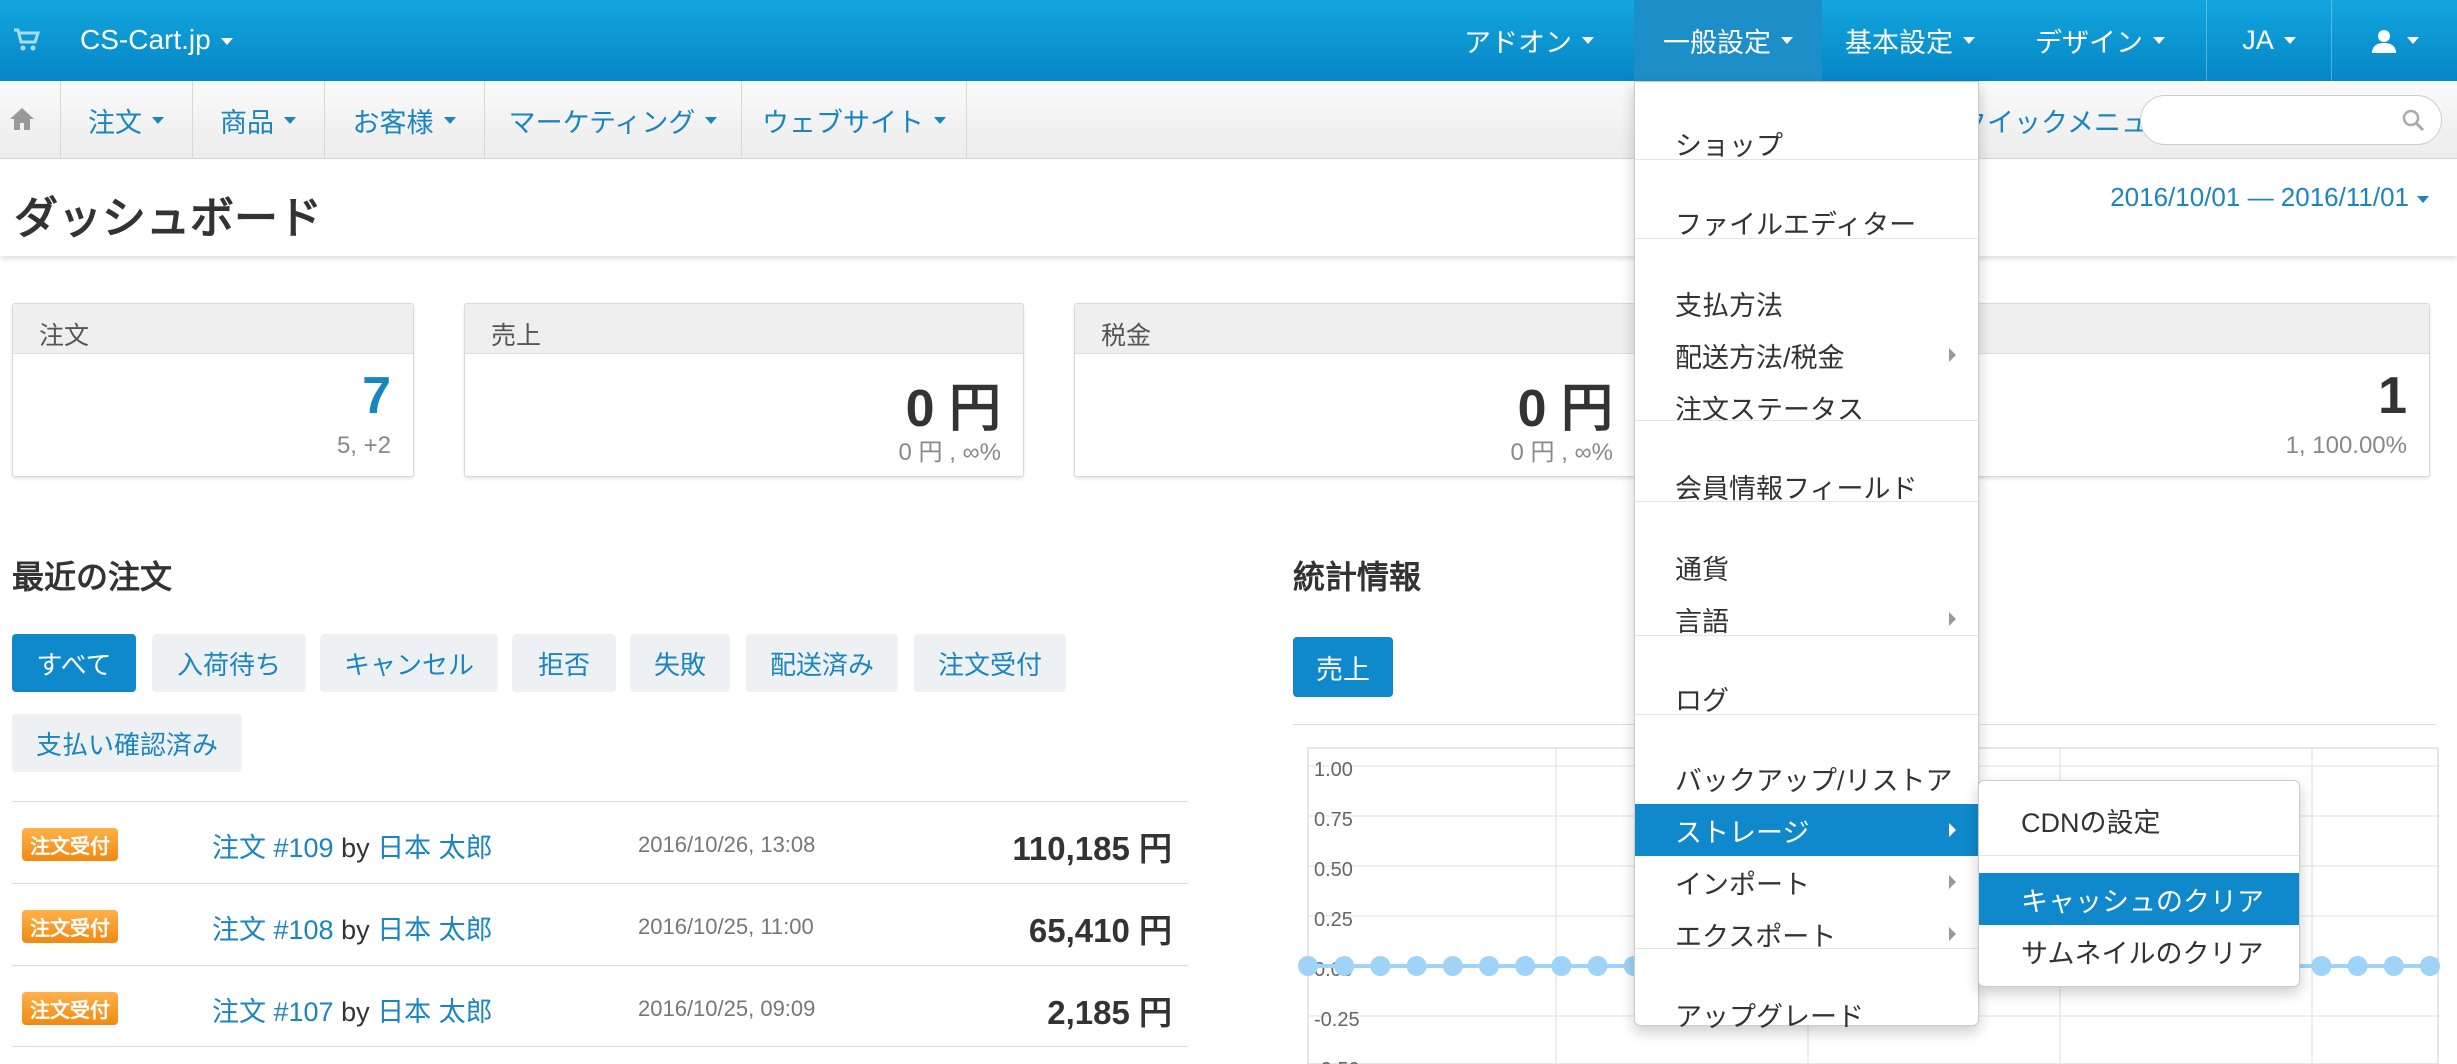  What do you see at coordinates (409, 663) in the screenshot?
I see `filter-cancelled: キャンセル` at bounding box center [409, 663].